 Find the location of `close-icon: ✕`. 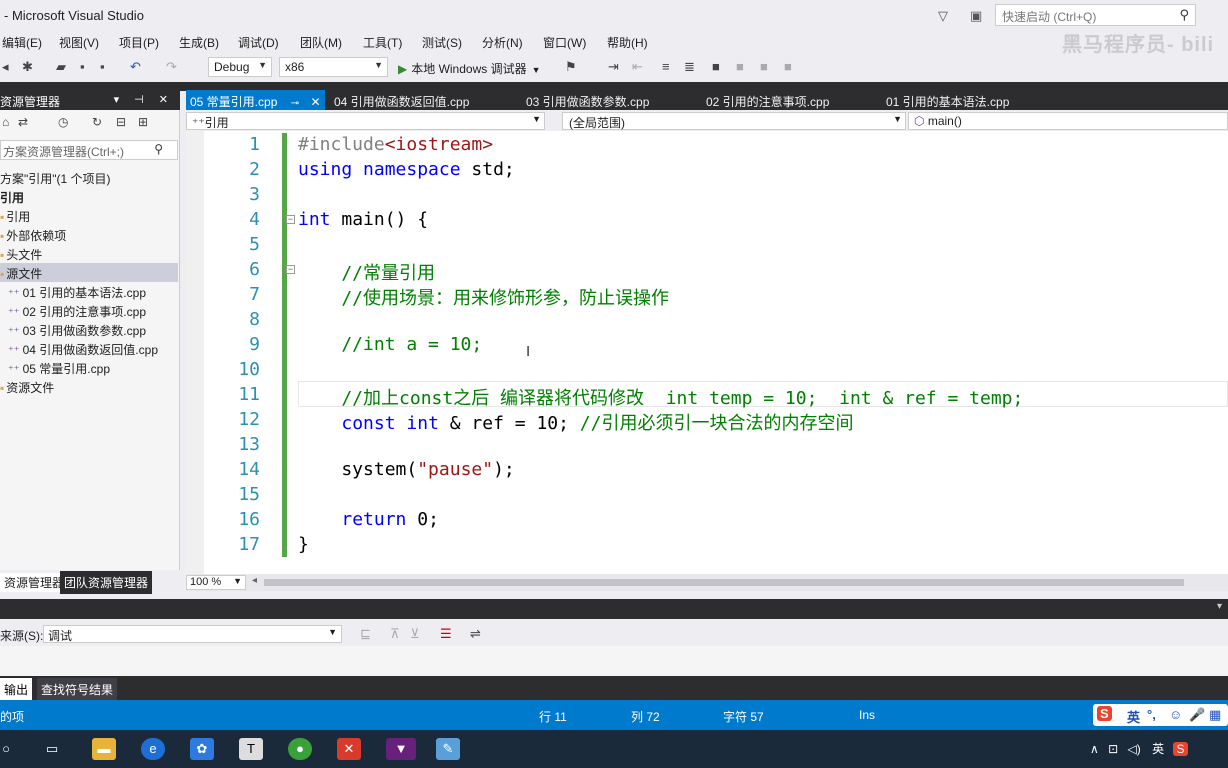

close-icon: ✕ is located at coordinates (315, 102).